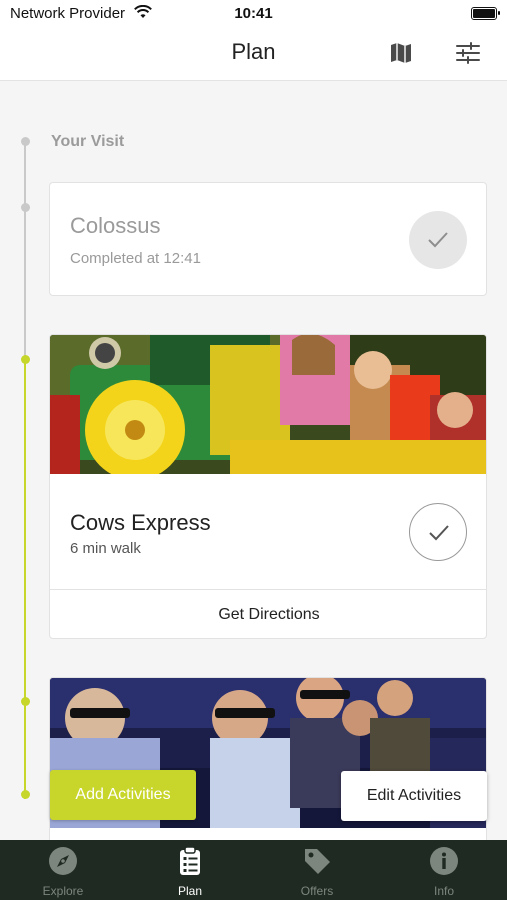 This screenshot has height=900, width=507. I want to click on activity-name: Cows Express, so click(140, 522).